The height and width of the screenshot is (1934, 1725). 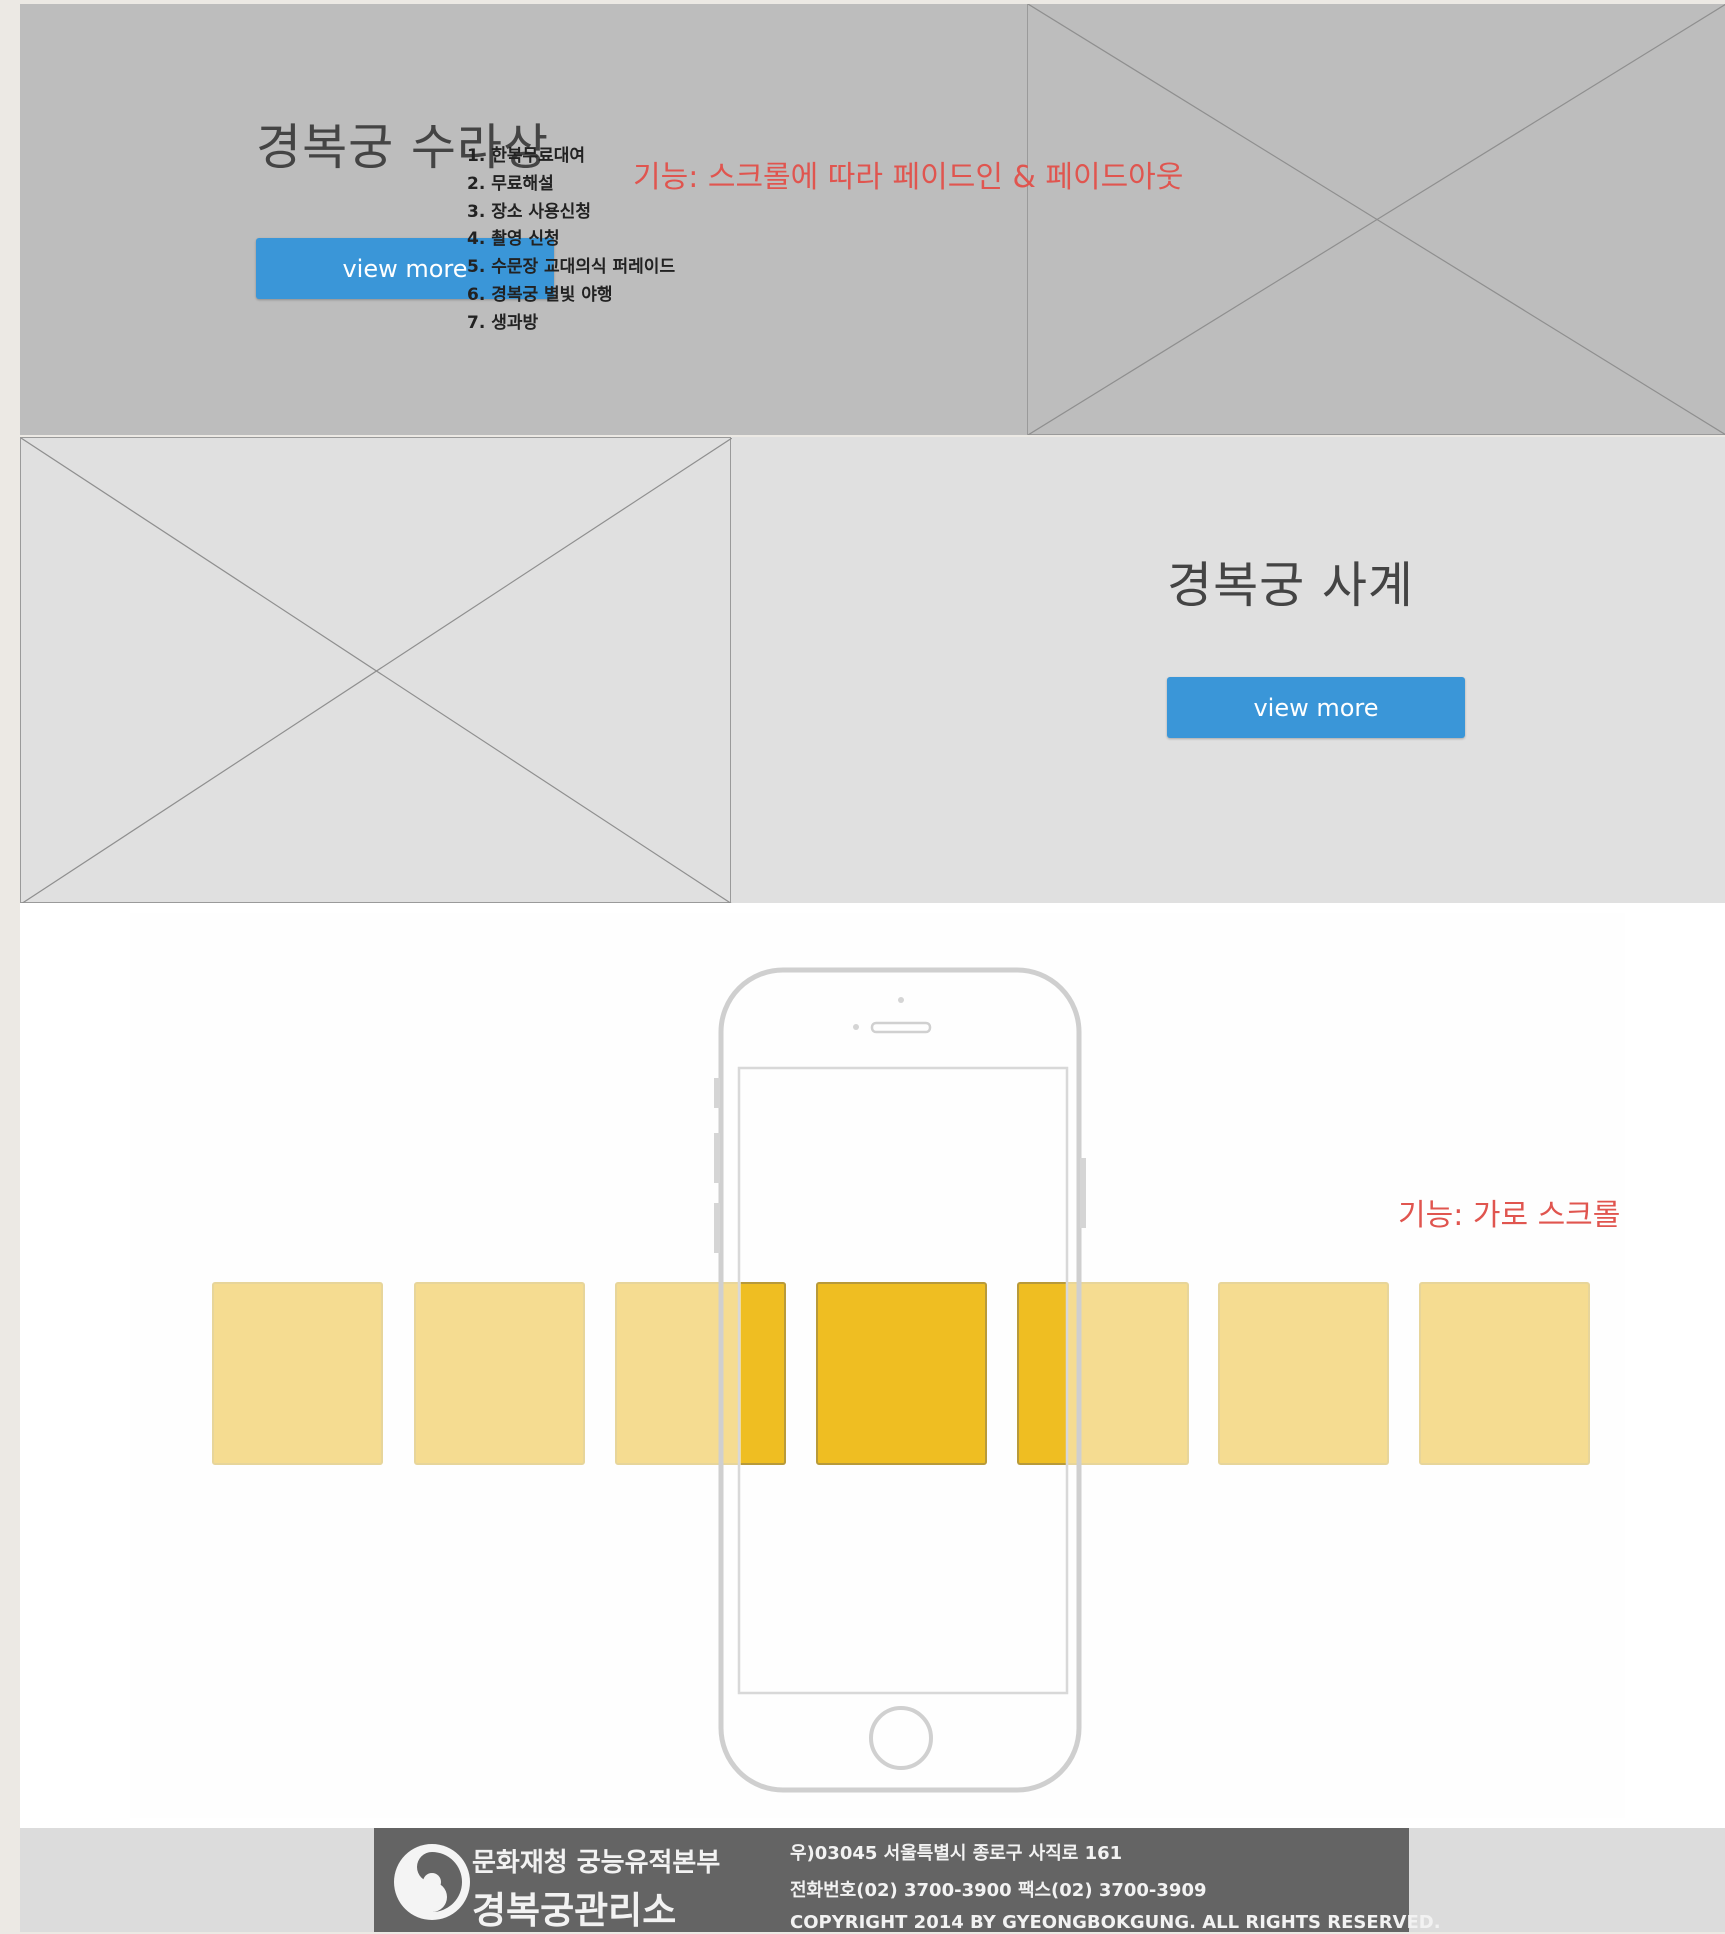 I want to click on list-item: 2. 무료해설, so click(x=571, y=185).